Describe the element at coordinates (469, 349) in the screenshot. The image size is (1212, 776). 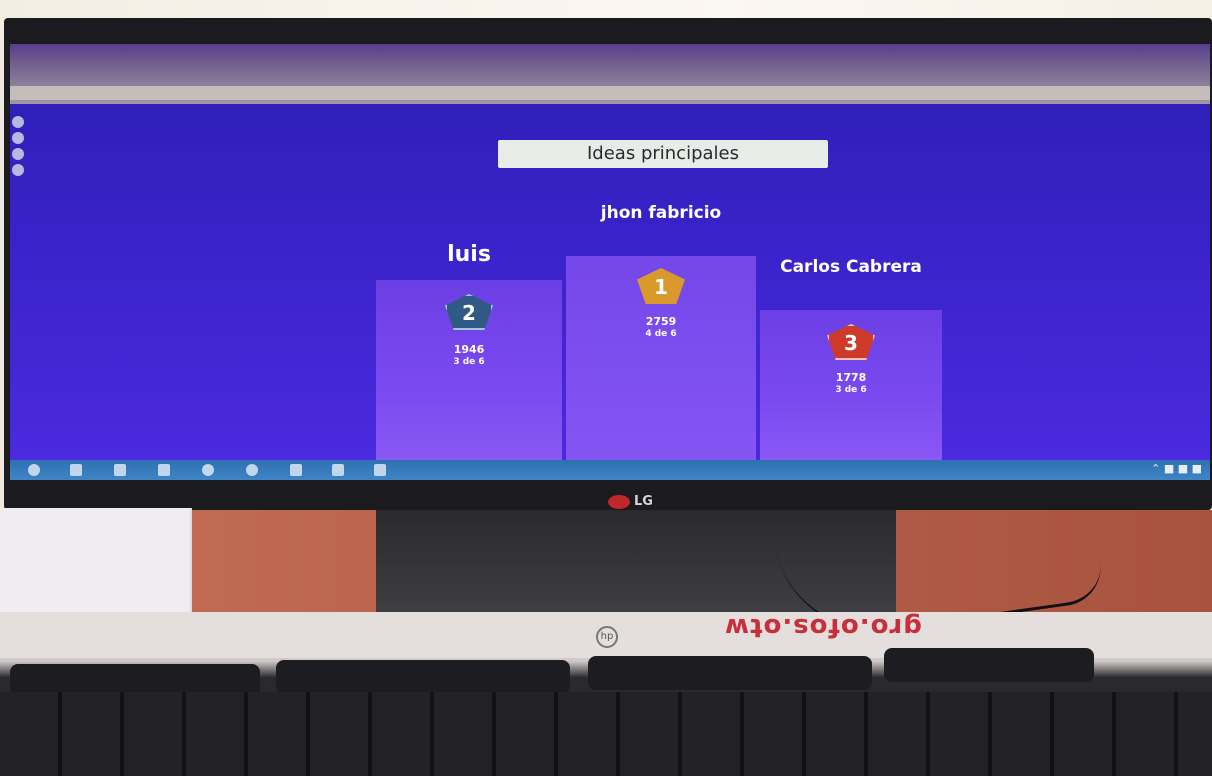
I see `podium-score: 1946` at that location.